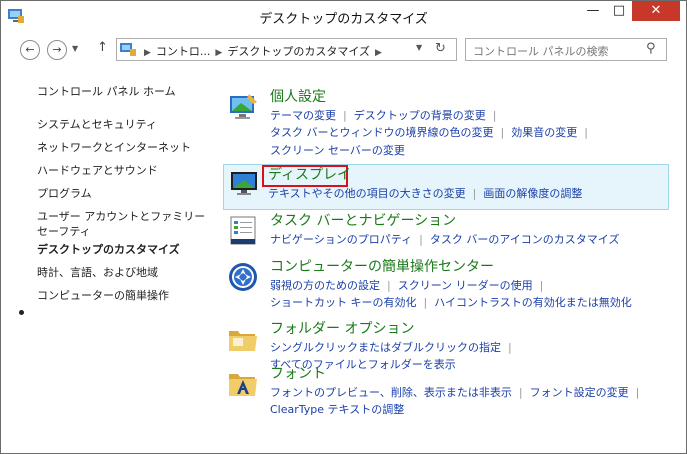 This screenshot has width=687, height=454. What do you see at coordinates (298, 374) in the screenshot?
I see `category-title: フォント` at bounding box center [298, 374].